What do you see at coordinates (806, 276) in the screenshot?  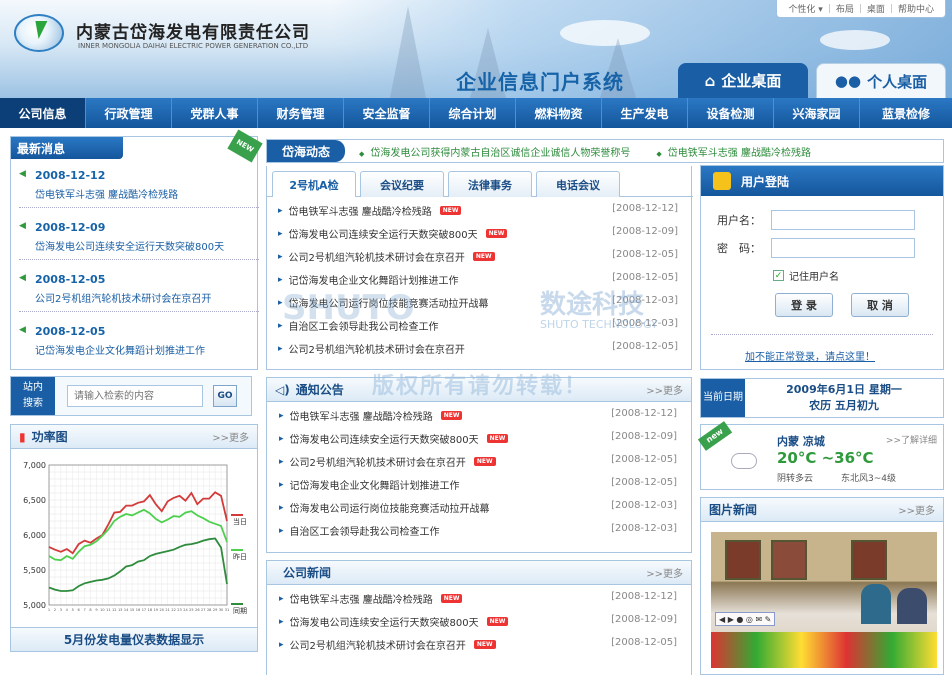 I see `remember-row: ✓ 记住用户名` at bounding box center [806, 276].